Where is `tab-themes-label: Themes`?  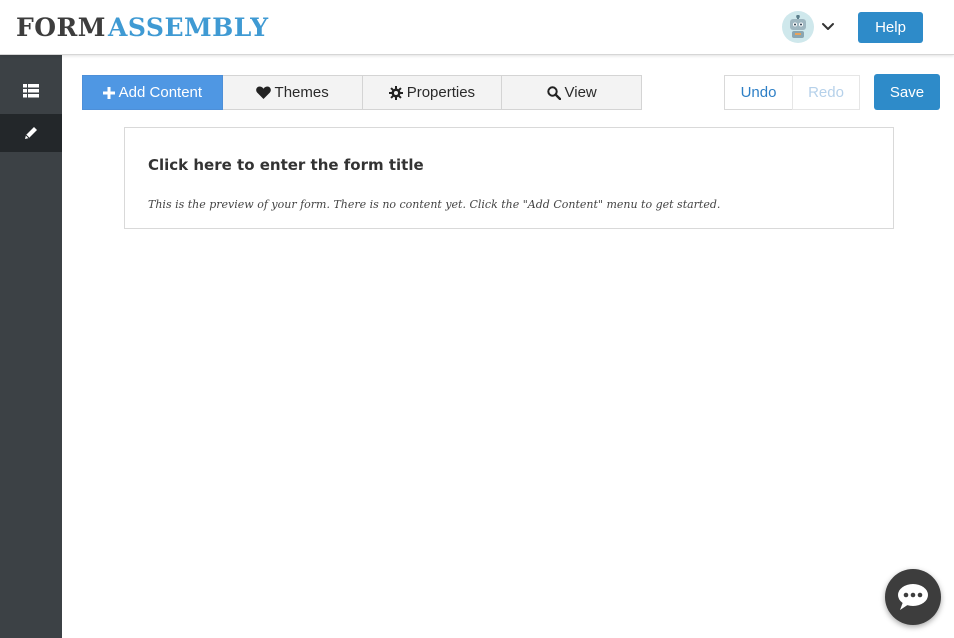
tab-themes-label: Themes is located at coordinates (301, 92).